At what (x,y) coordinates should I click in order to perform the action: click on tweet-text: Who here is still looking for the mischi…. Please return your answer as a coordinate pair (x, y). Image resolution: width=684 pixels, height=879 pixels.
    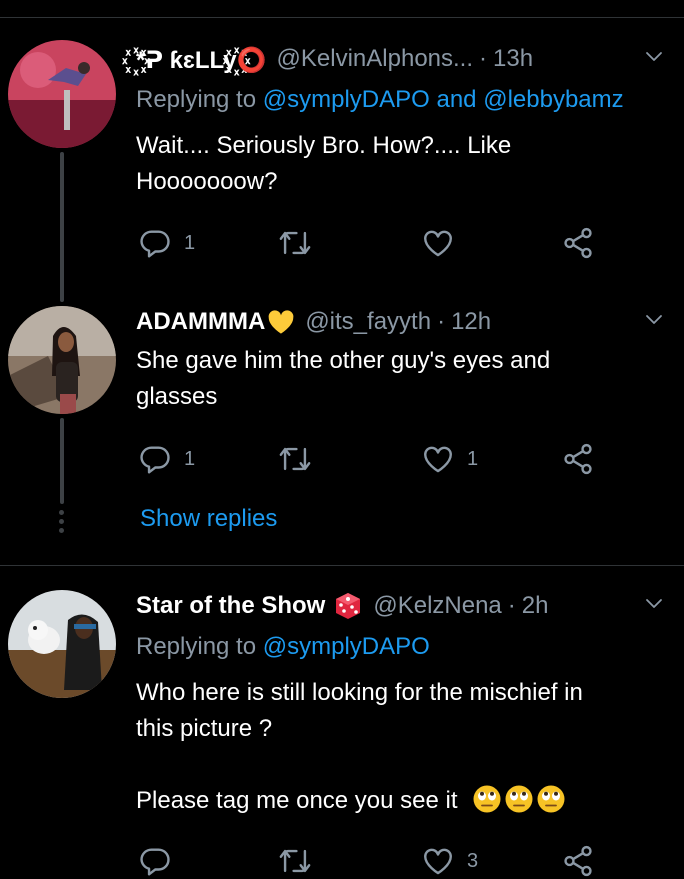
    Looking at the image, I should click on (359, 746).